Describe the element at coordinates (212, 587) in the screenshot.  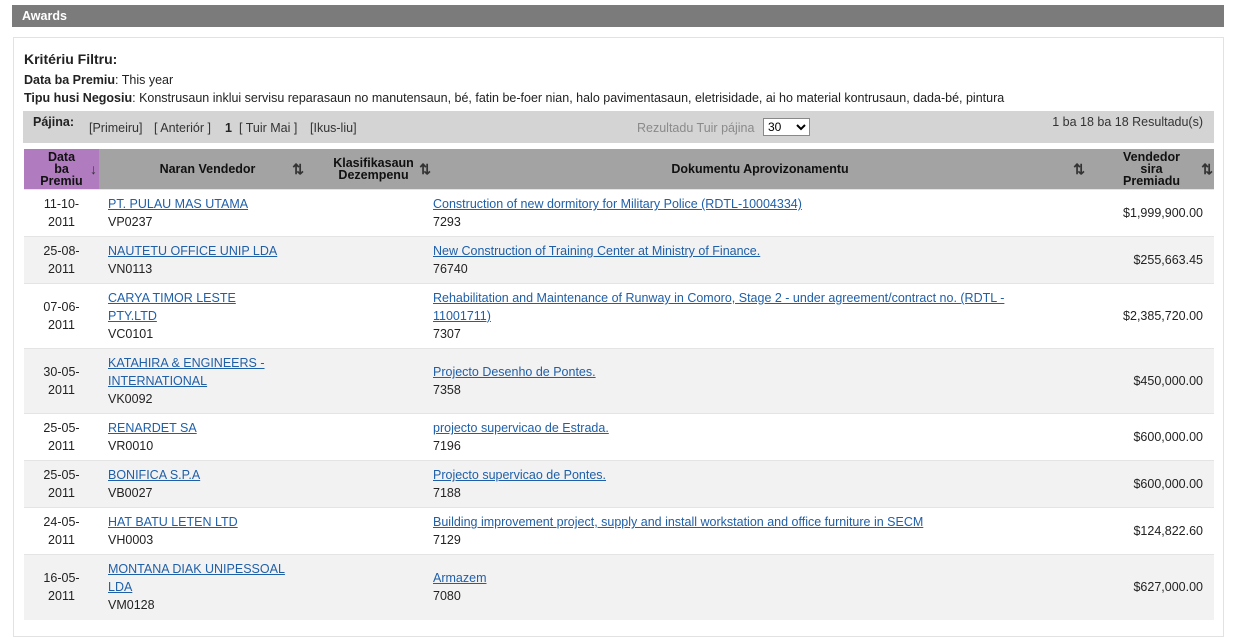
I see `vendor-link: LDA` at that location.